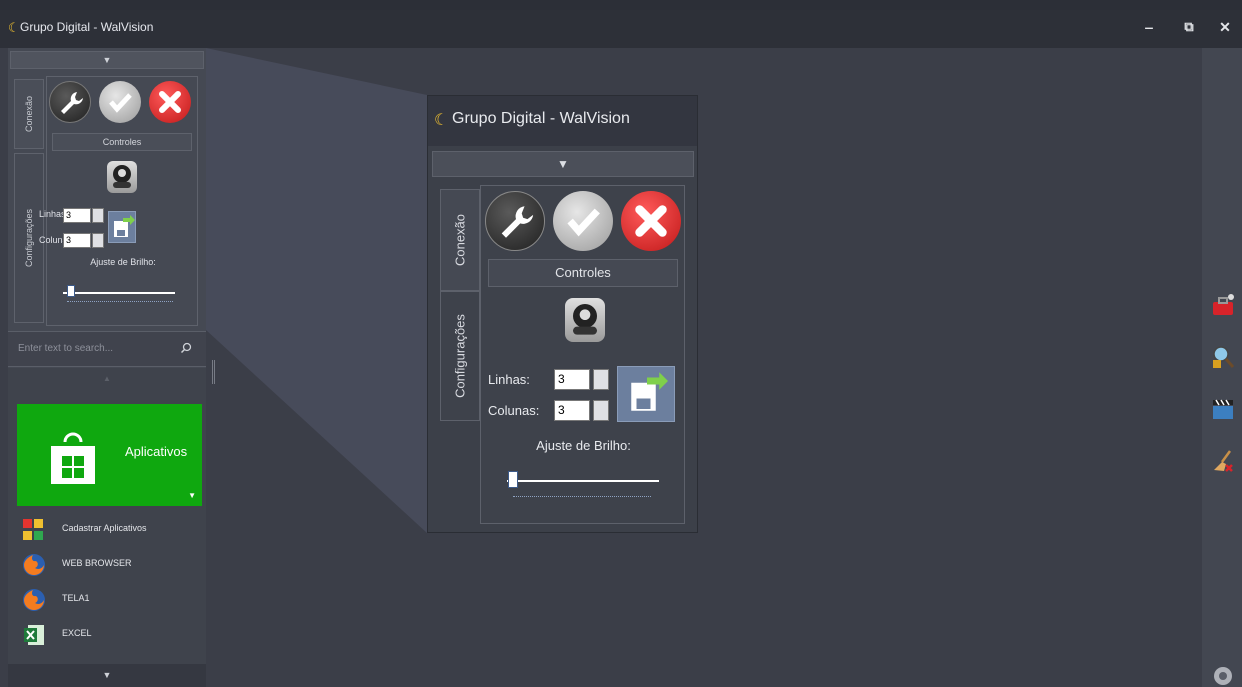 This screenshot has height=687, width=1242. Describe the element at coordinates (76, 598) in the screenshot. I see `app-label: TELA1` at that location.